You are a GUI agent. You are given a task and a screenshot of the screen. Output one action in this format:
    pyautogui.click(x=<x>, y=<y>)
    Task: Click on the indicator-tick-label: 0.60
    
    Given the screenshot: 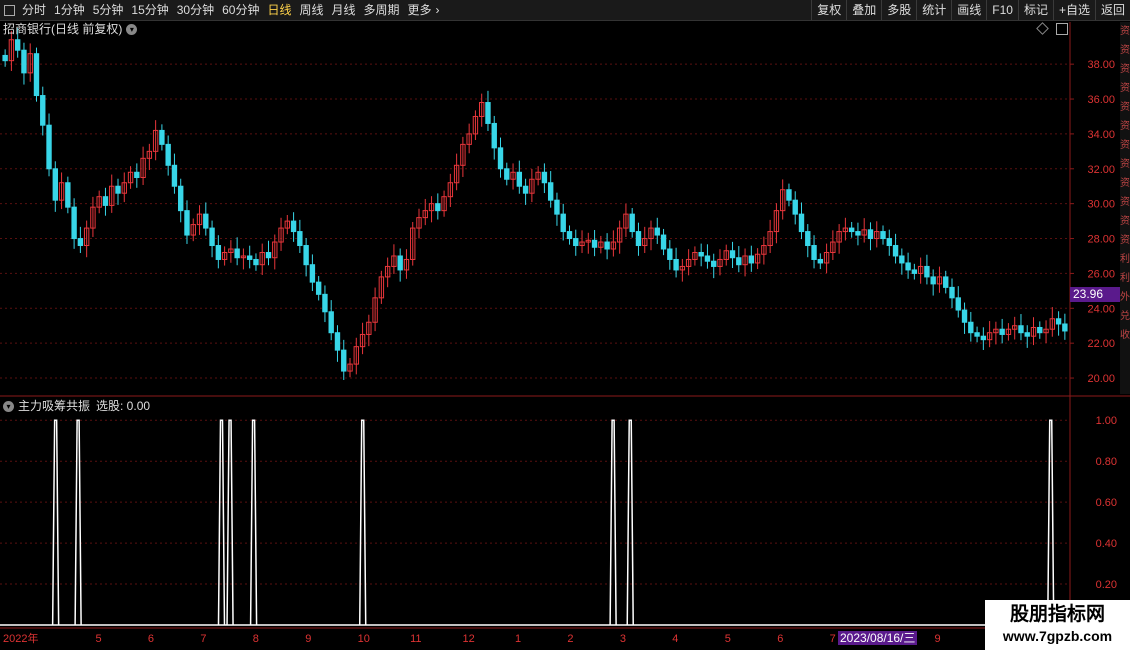 What is the action you would take?
    pyautogui.click(x=1106, y=503)
    